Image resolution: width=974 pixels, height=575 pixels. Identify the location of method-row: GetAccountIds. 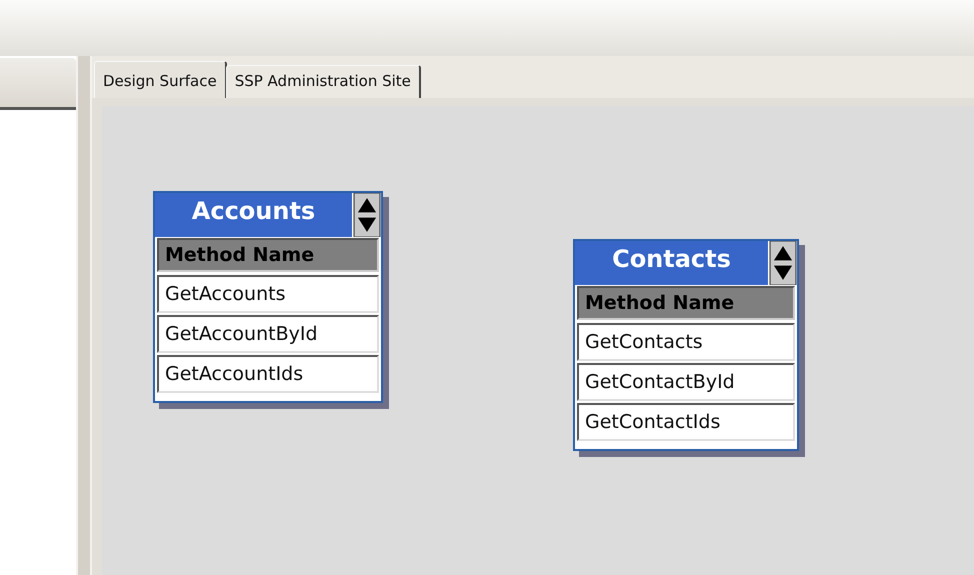
(268, 374).